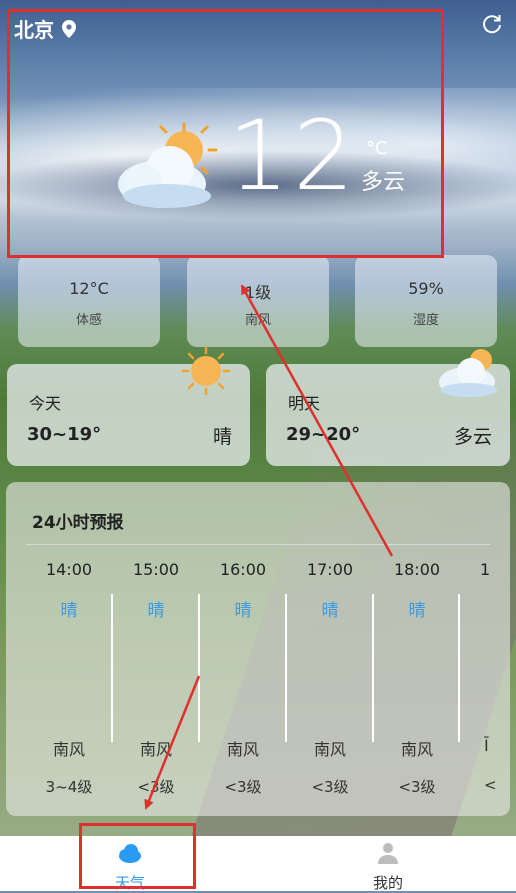  I want to click on highlight-box-weather-tab, so click(137, 856).